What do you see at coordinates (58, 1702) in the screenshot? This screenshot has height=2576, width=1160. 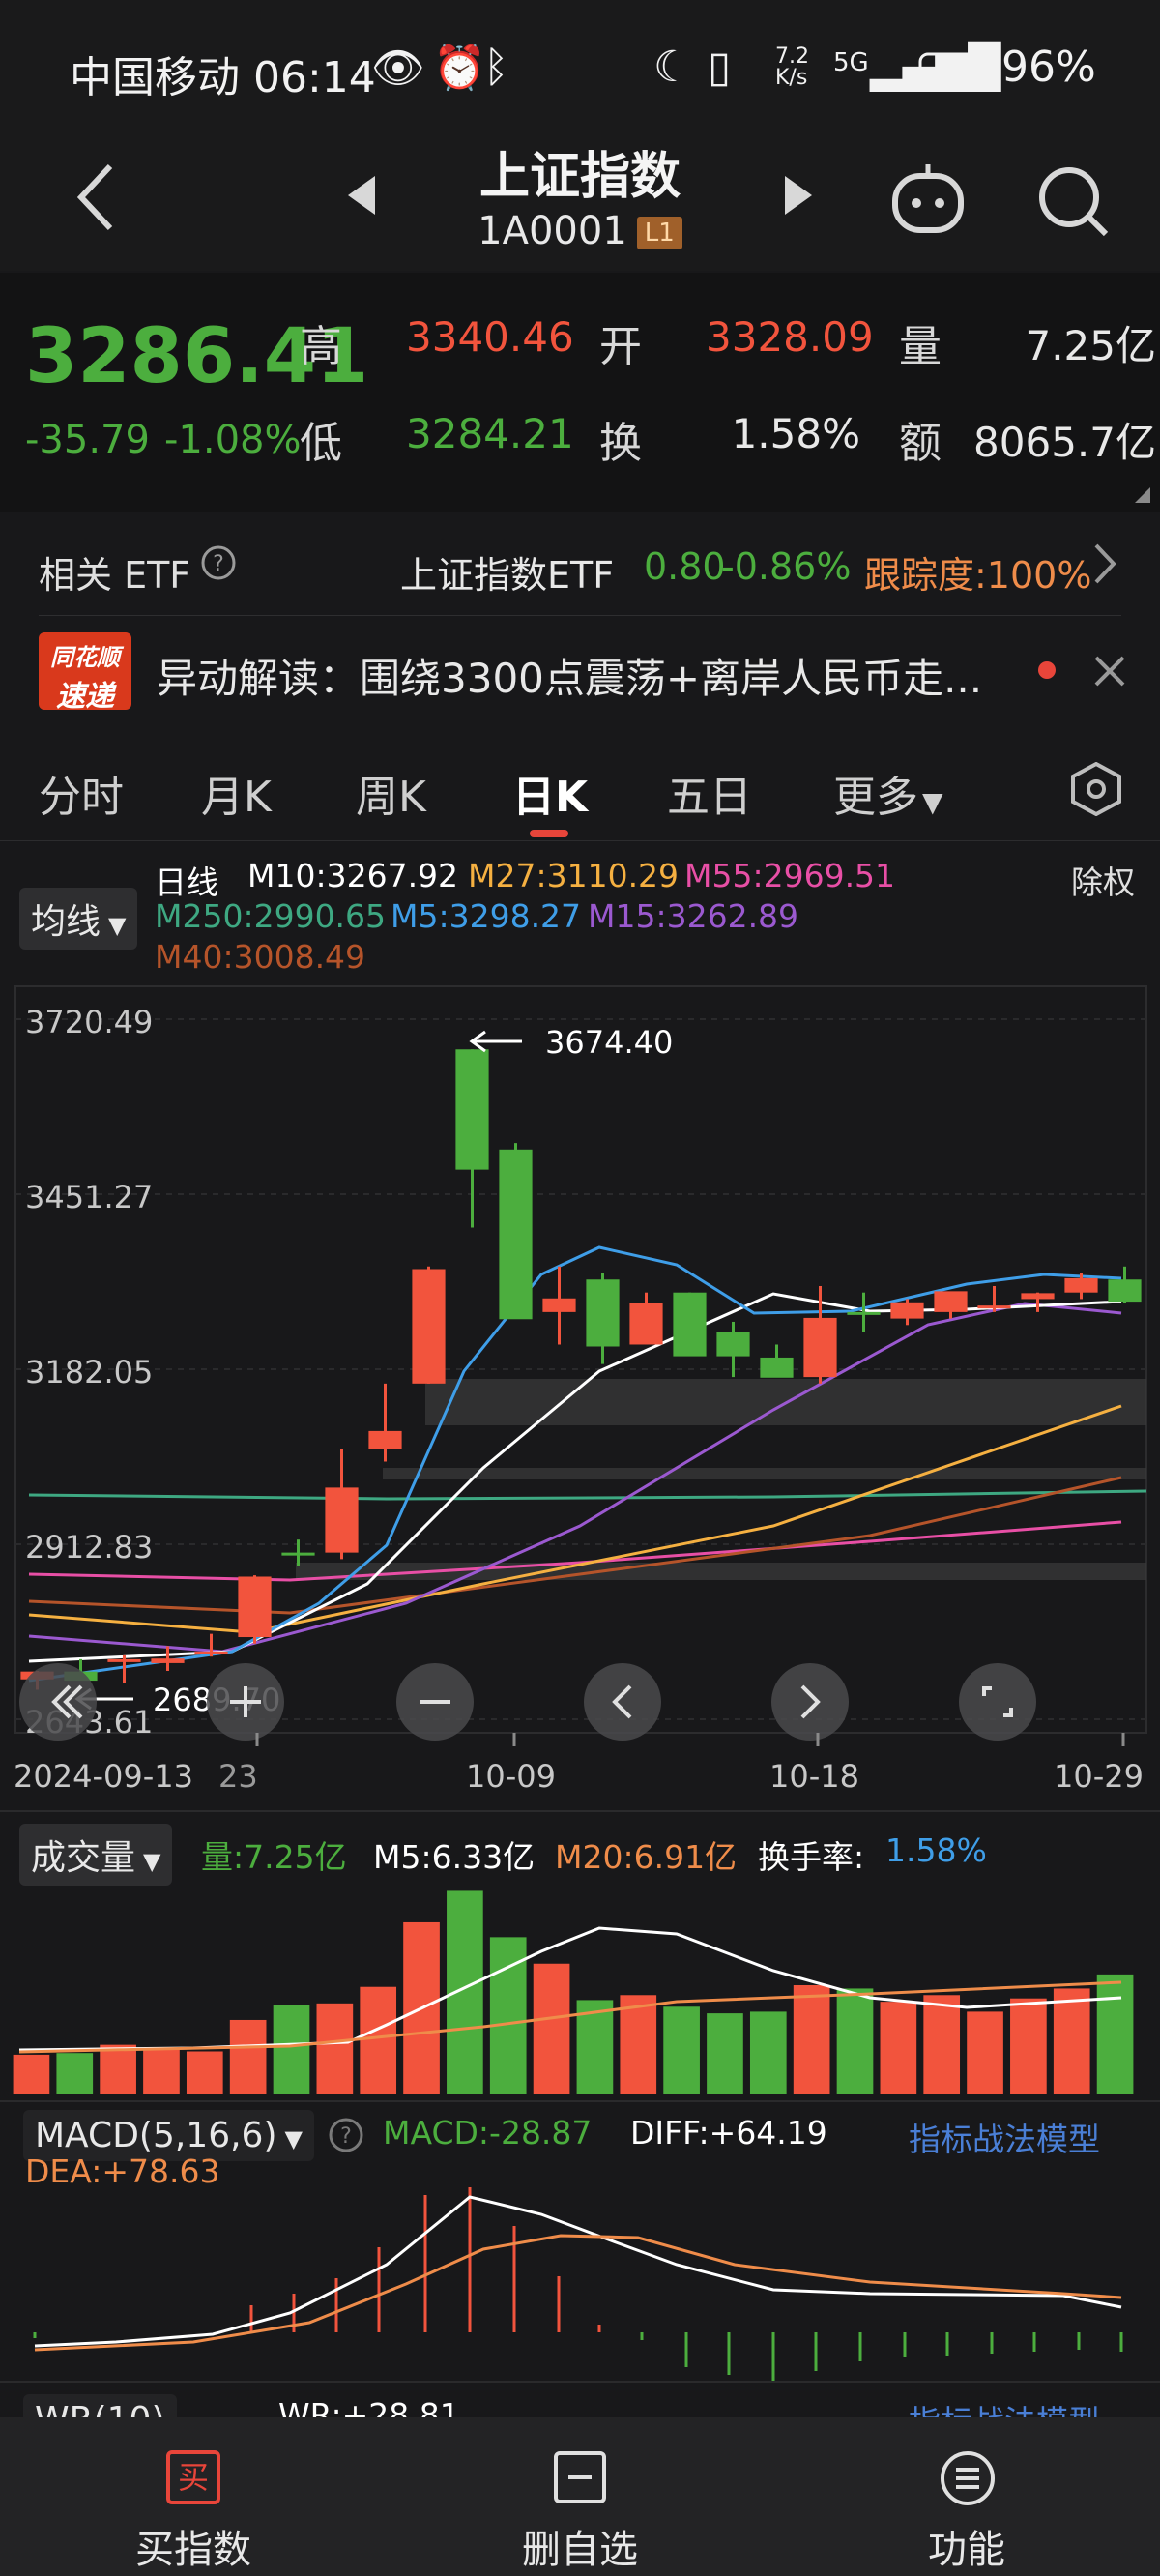 I see `fast-back-control` at bounding box center [58, 1702].